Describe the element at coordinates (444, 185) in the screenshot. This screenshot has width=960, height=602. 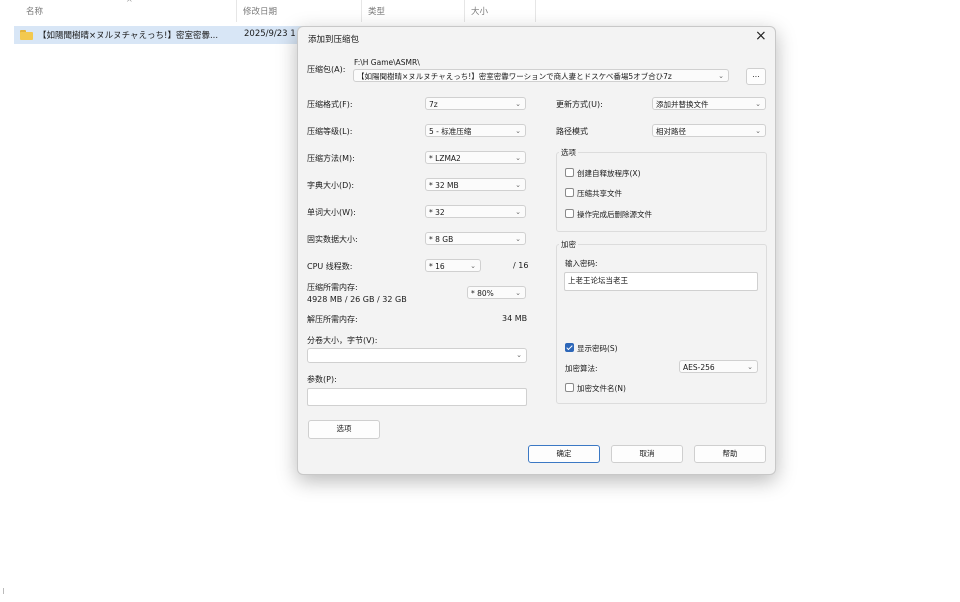
I see `dict-value: * 32 MB` at that location.